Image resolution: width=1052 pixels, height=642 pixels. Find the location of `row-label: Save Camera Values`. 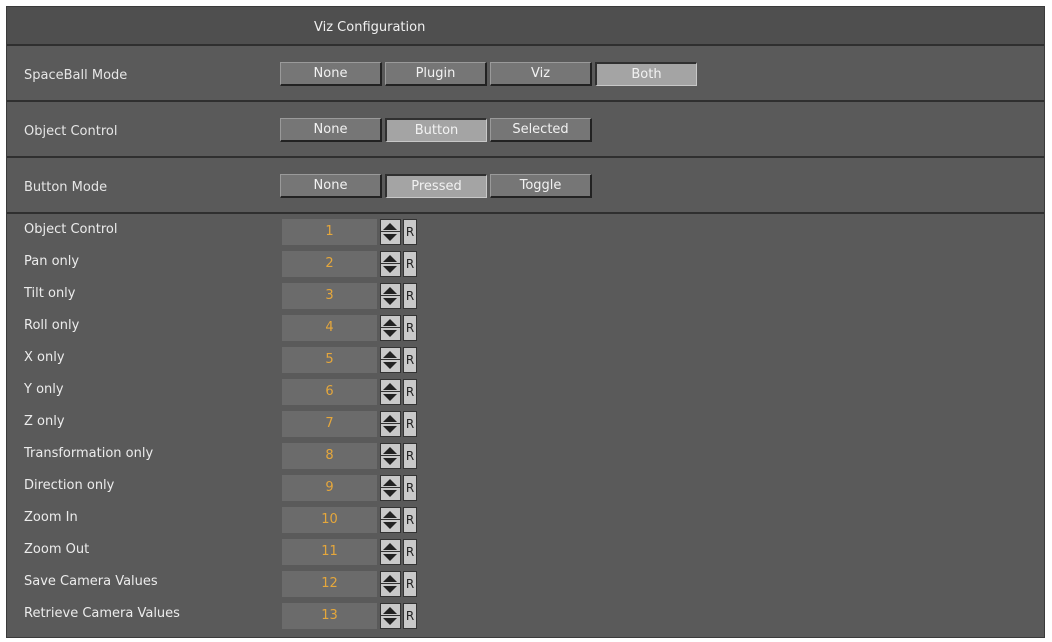

row-label: Save Camera Values is located at coordinates (91, 581).